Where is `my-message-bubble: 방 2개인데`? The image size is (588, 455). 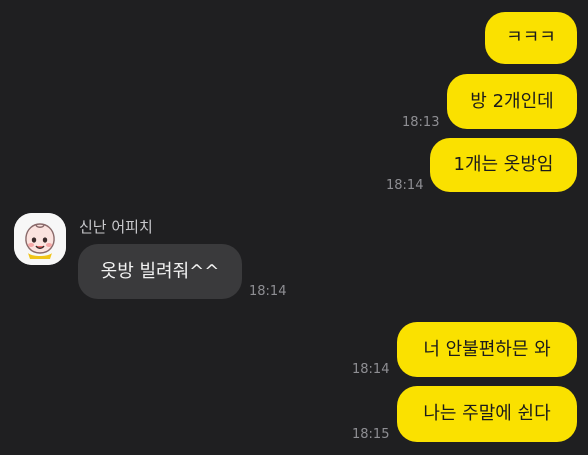
my-message-bubble: 방 2개인데 is located at coordinates (512, 101).